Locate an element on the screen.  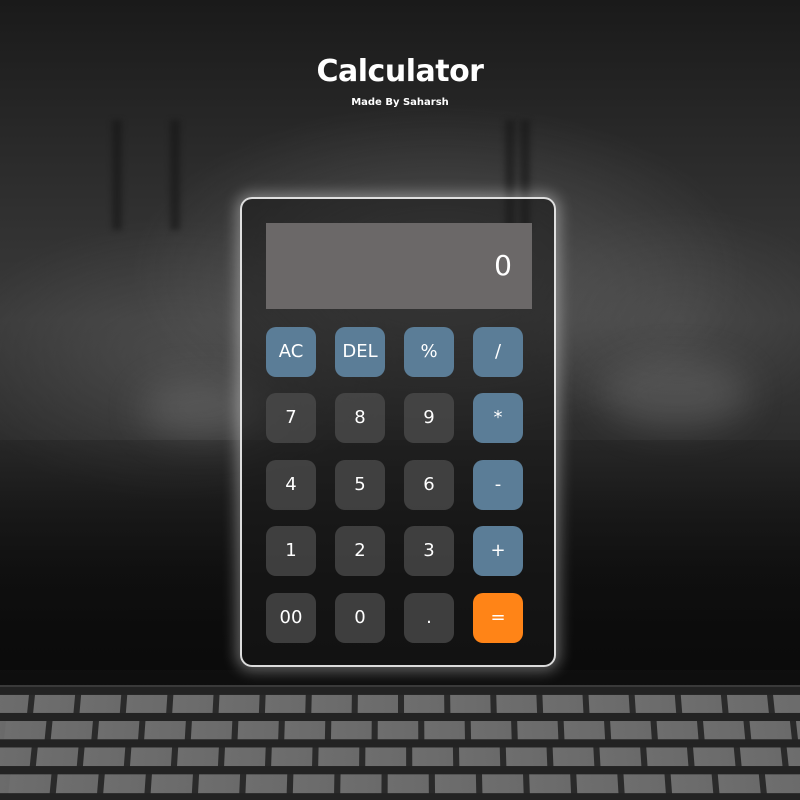
percent-button: % is located at coordinates (429, 352).